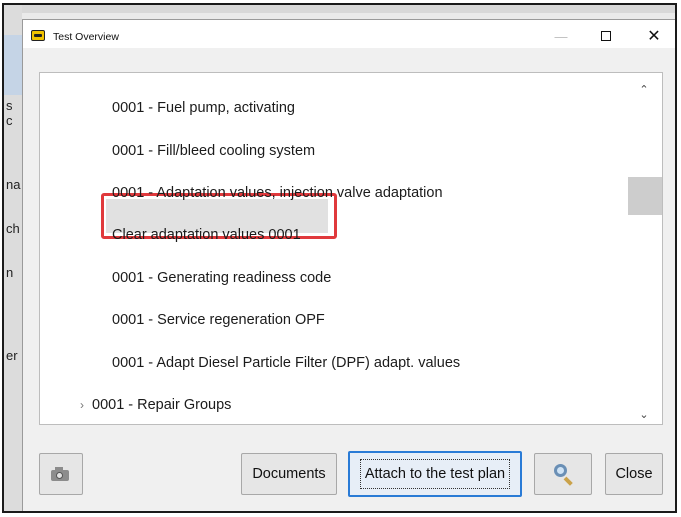 Image resolution: width=681 pixels, height=517 pixels. I want to click on list-item: 0001 - Fill/bleed cooling system, so click(213, 151).